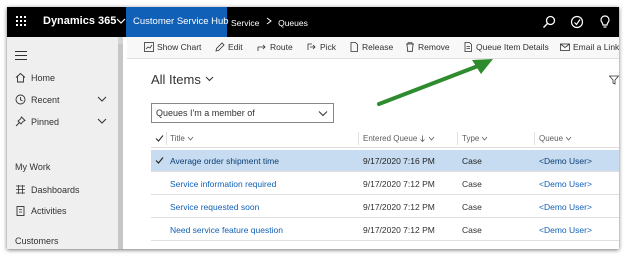 This screenshot has height=256, width=628. Describe the element at coordinates (245, 23) in the screenshot. I see `breadcrumb-service: Service` at that location.